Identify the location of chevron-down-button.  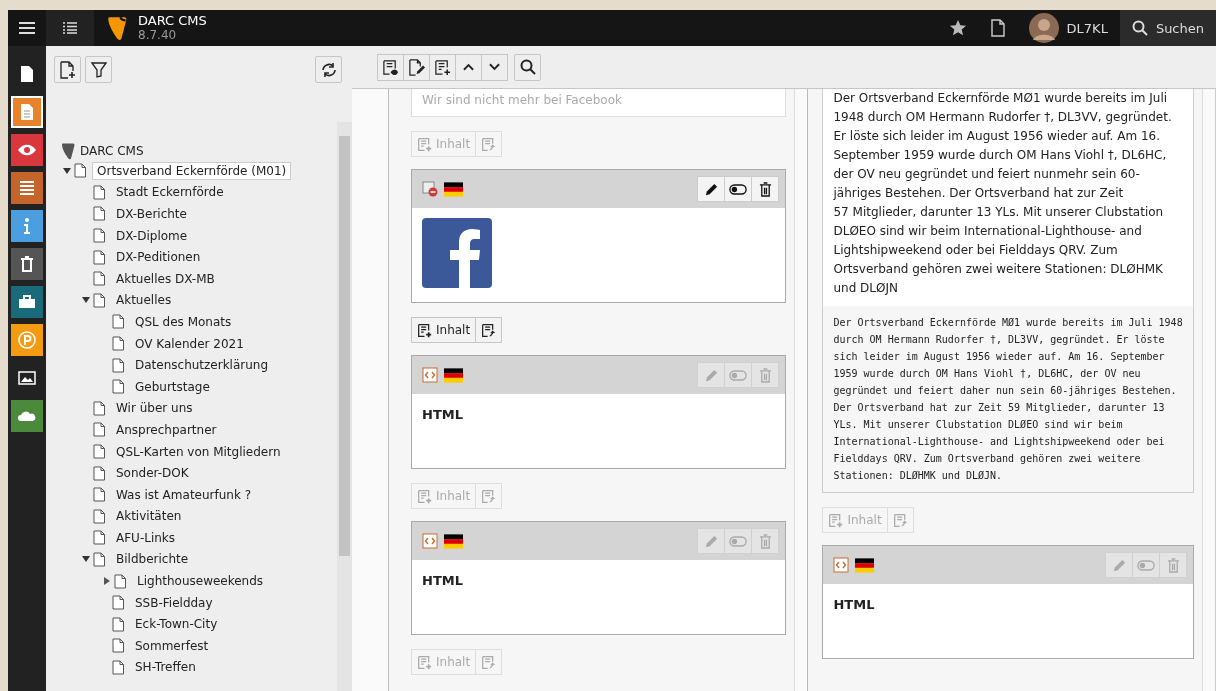
(494, 67).